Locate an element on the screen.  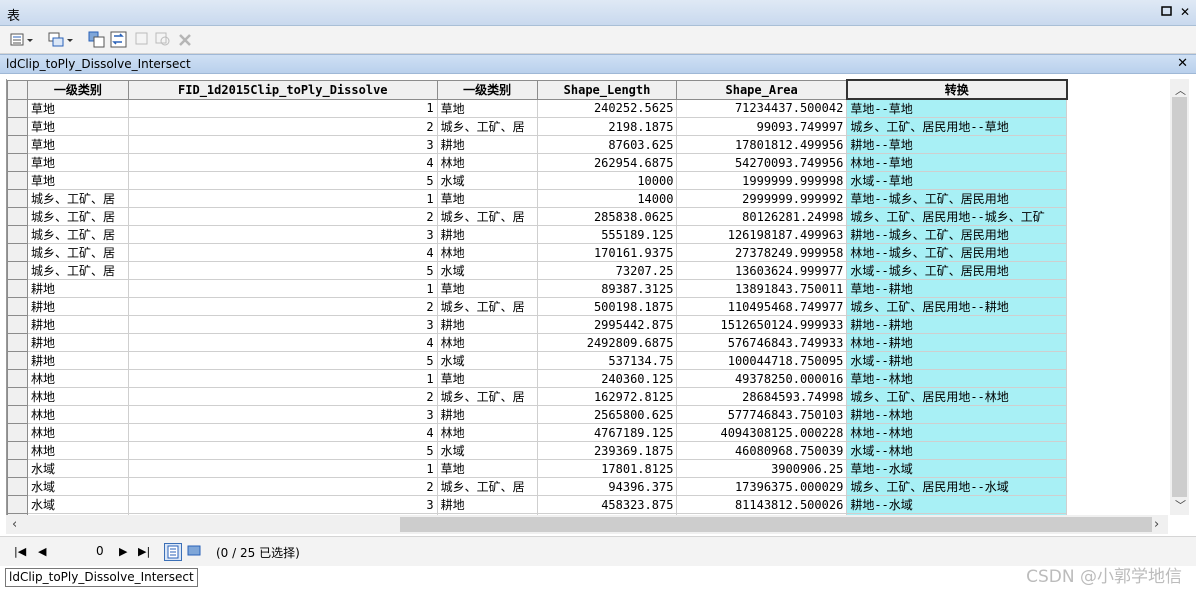
cell-shape-length: 94396.375 is located at coordinates (607, 486).